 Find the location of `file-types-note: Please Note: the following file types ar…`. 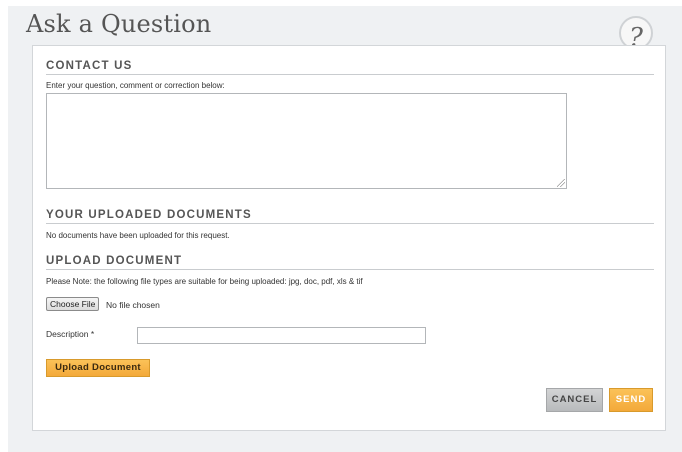

file-types-note: Please Note: the following file types ar… is located at coordinates (204, 281).